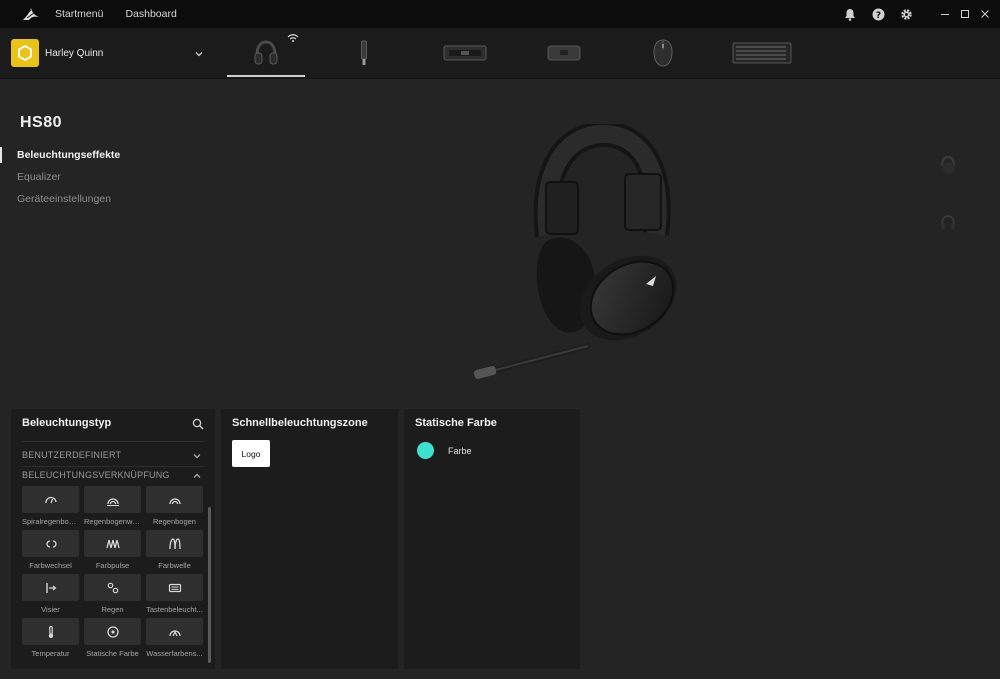  I want to click on gear-icon, so click(906, 14).